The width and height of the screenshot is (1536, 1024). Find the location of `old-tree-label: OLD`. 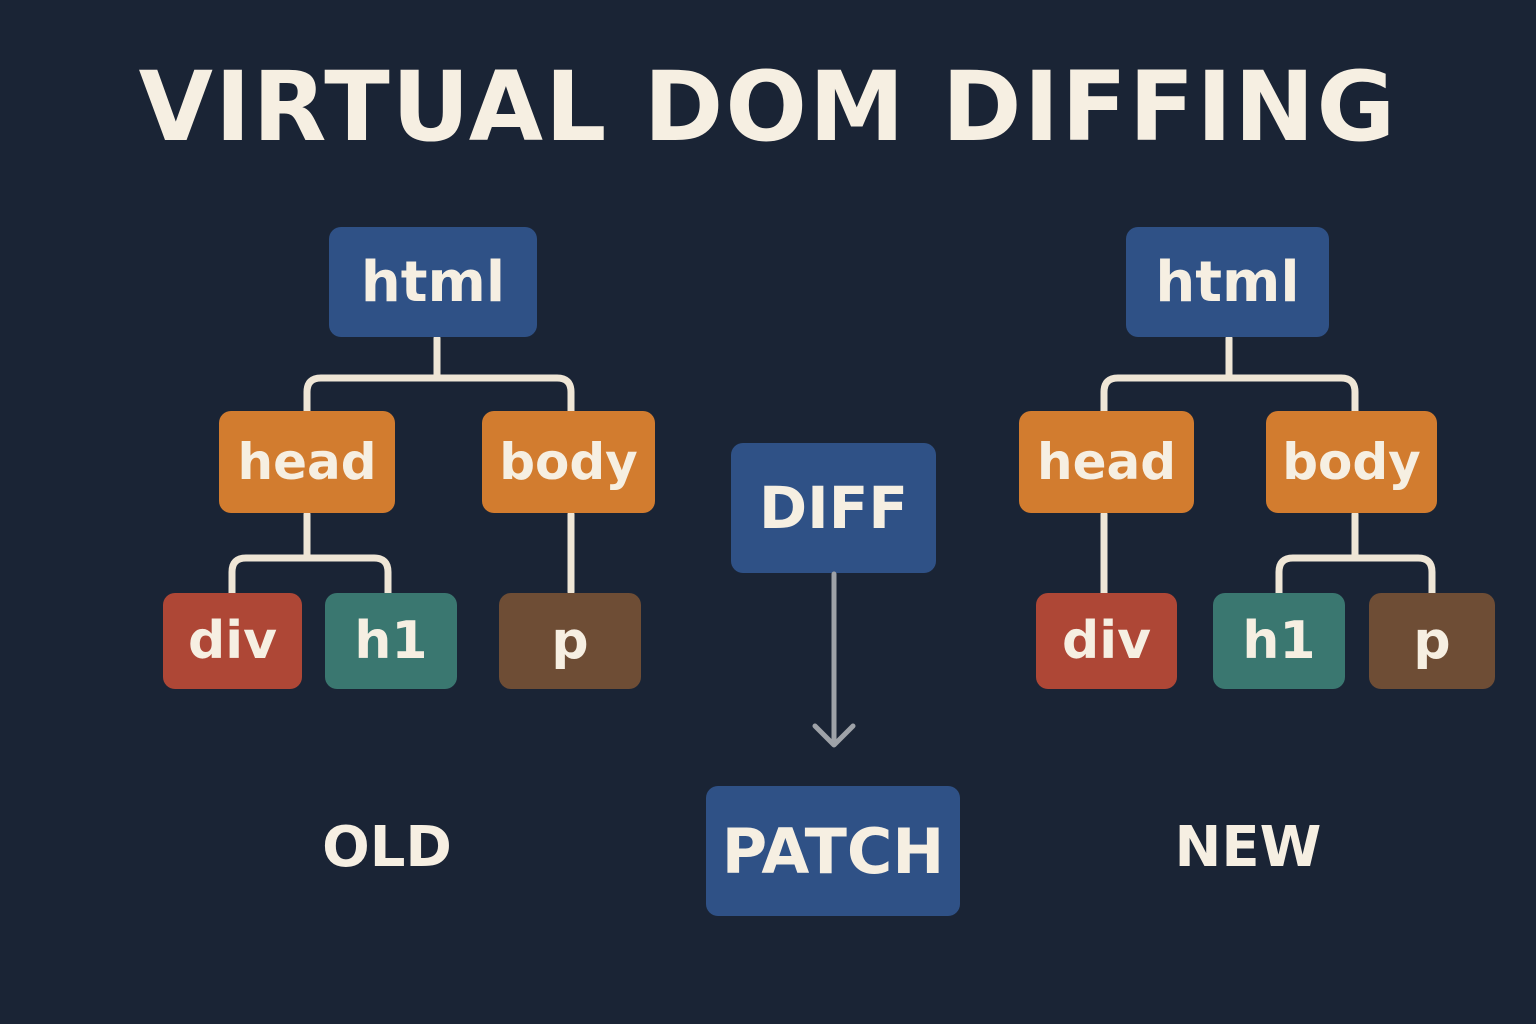

old-tree-label: OLD is located at coordinates (387, 847).